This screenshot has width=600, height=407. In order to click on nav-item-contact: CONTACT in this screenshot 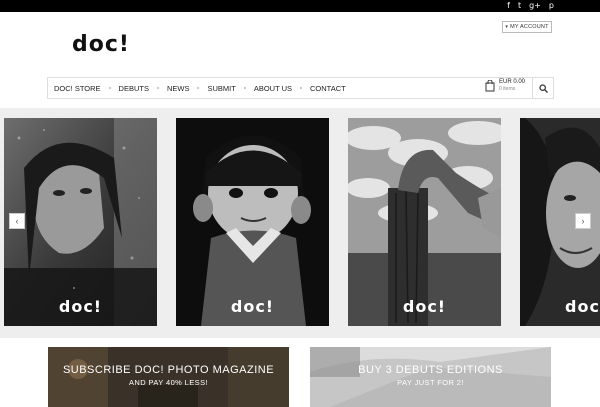, I will do `click(328, 88)`.